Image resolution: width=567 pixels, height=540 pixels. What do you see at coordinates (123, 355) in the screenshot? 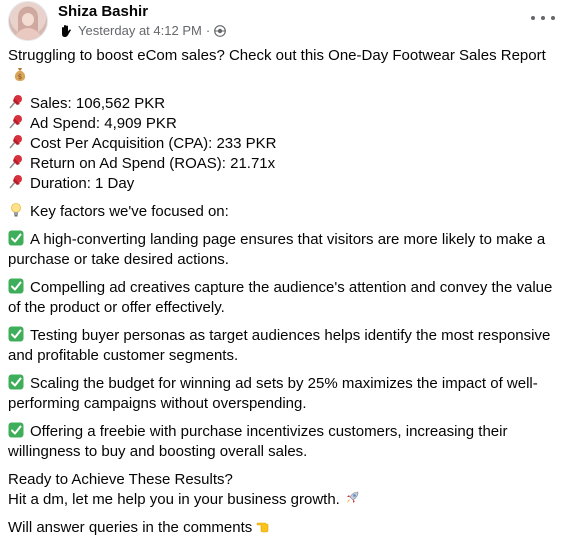
I see `factor-3-line2: and profitable customer segments.` at bounding box center [123, 355].